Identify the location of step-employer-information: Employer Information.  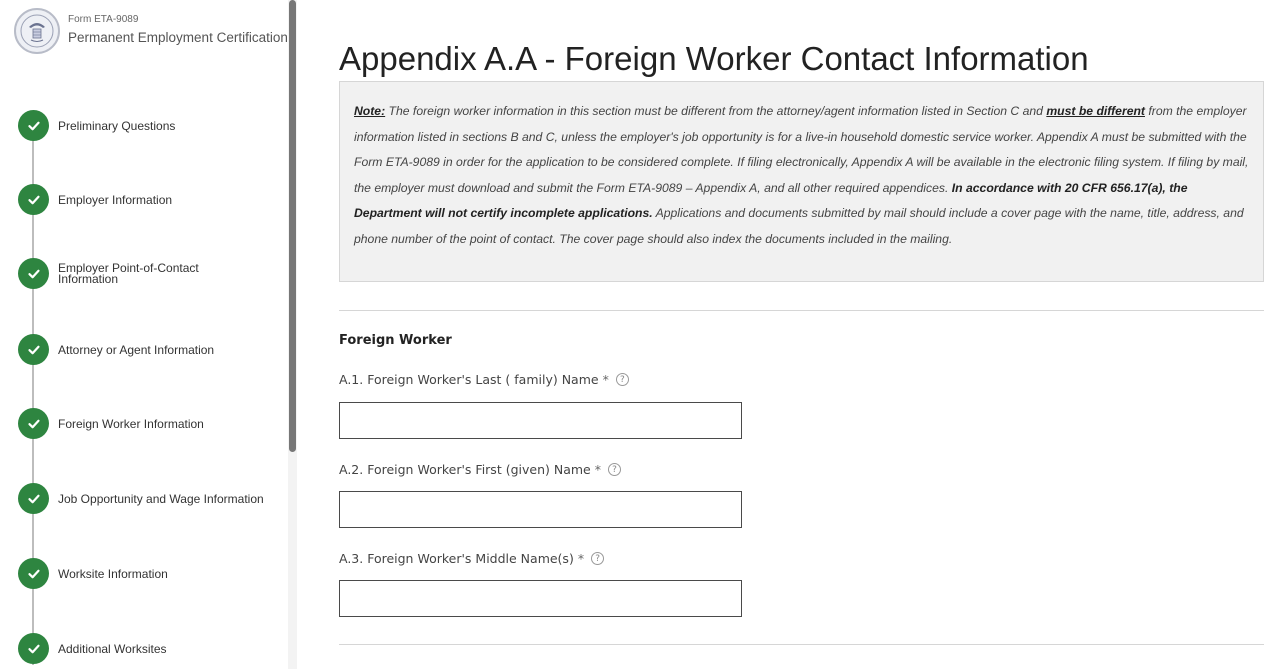
(149, 199).